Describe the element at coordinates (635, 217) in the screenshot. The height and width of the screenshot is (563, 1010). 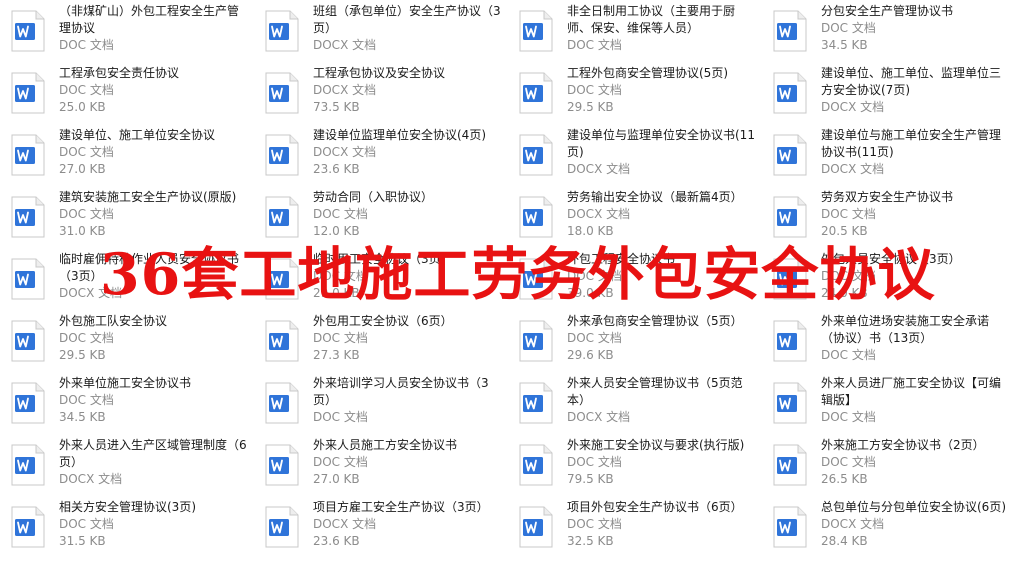
I see `file-item: 劳务输出安全协议（最新篇4页） DOCX 文档 18.0 KB` at that location.